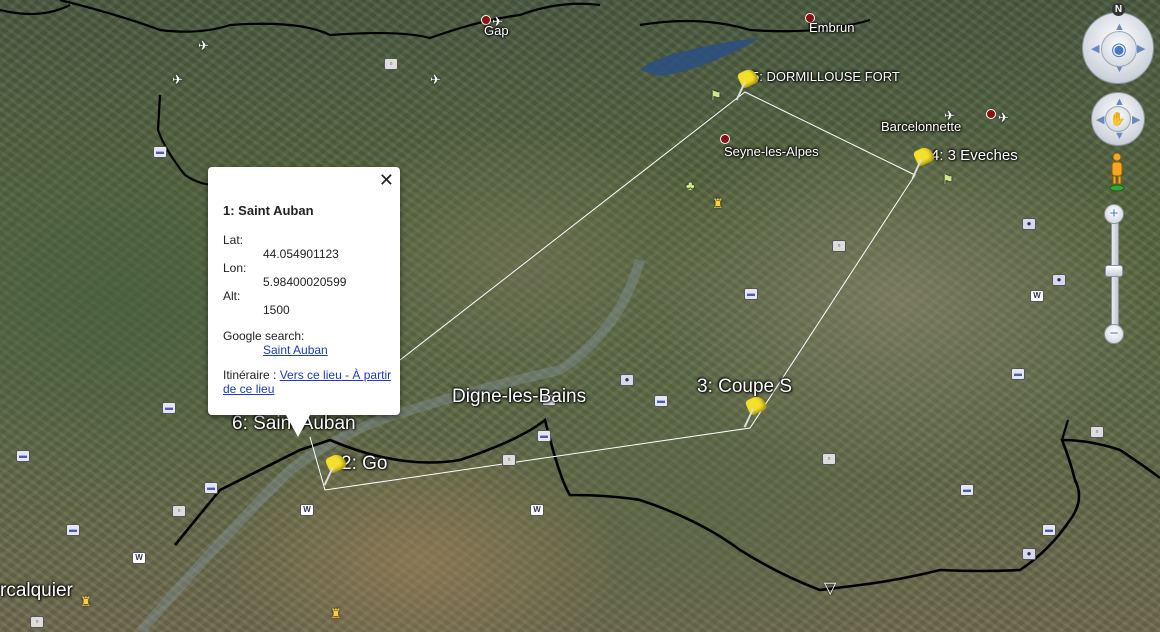 The image size is (1160, 632). Describe the element at coordinates (771, 151) in the screenshot. I see `place-label-seyne: Seyne-les-Alpes` at that location.